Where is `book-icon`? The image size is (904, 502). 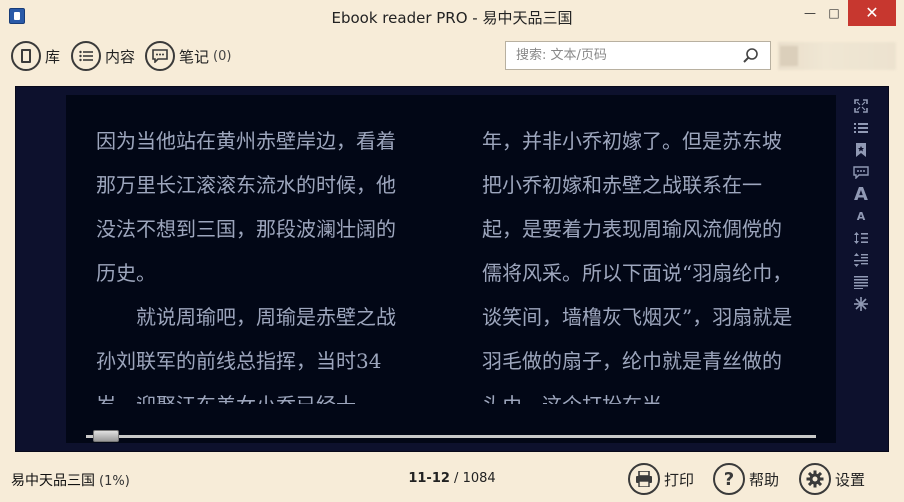
book-icon is located at coordinates (26, 56).